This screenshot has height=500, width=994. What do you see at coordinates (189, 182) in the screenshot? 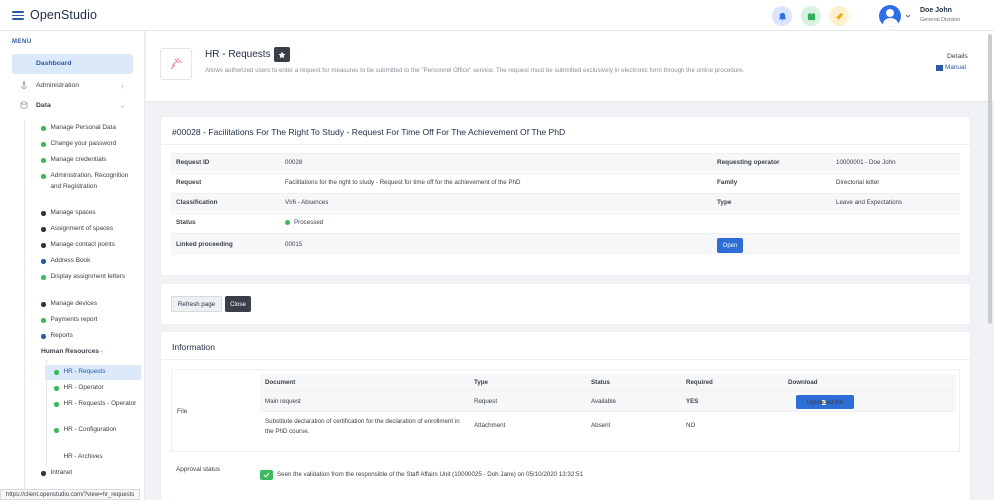
I see `field-label: Request` at bounding box center [189, 182].